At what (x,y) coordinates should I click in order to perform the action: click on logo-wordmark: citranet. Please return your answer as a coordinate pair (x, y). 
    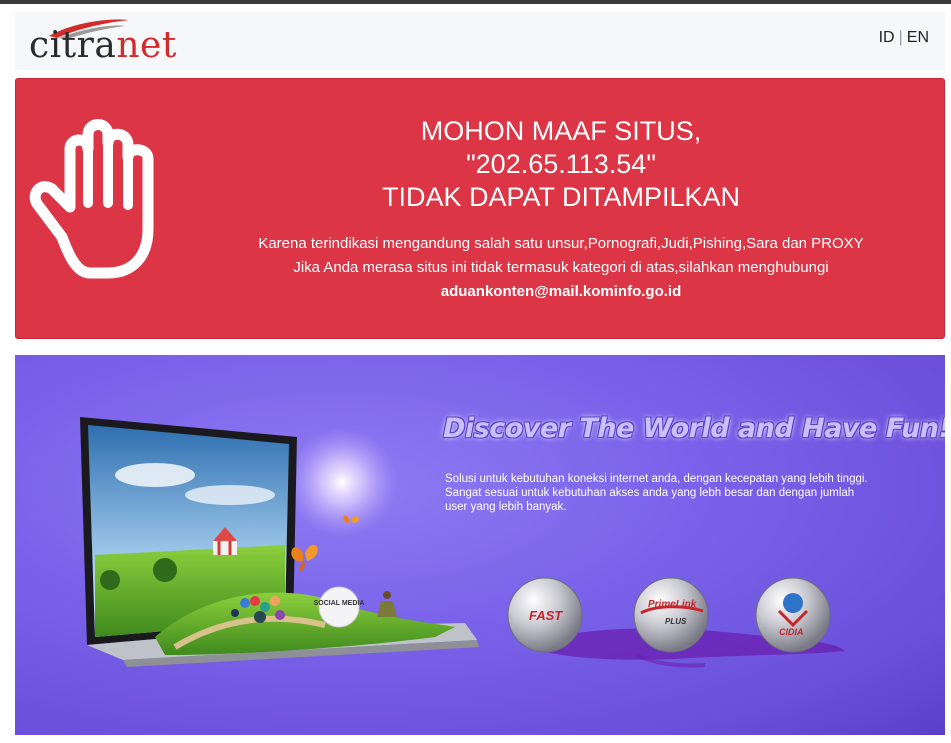
    Looking at the image, I should click on (103, 46).